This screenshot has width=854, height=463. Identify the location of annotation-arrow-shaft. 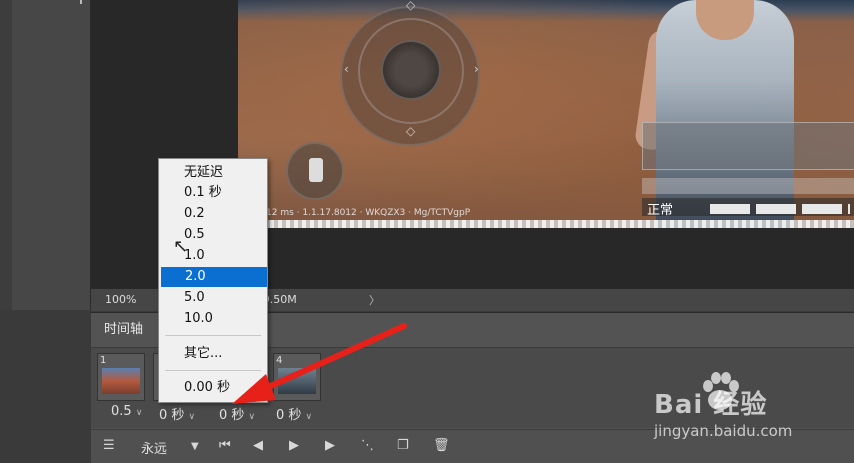
(333, 358).